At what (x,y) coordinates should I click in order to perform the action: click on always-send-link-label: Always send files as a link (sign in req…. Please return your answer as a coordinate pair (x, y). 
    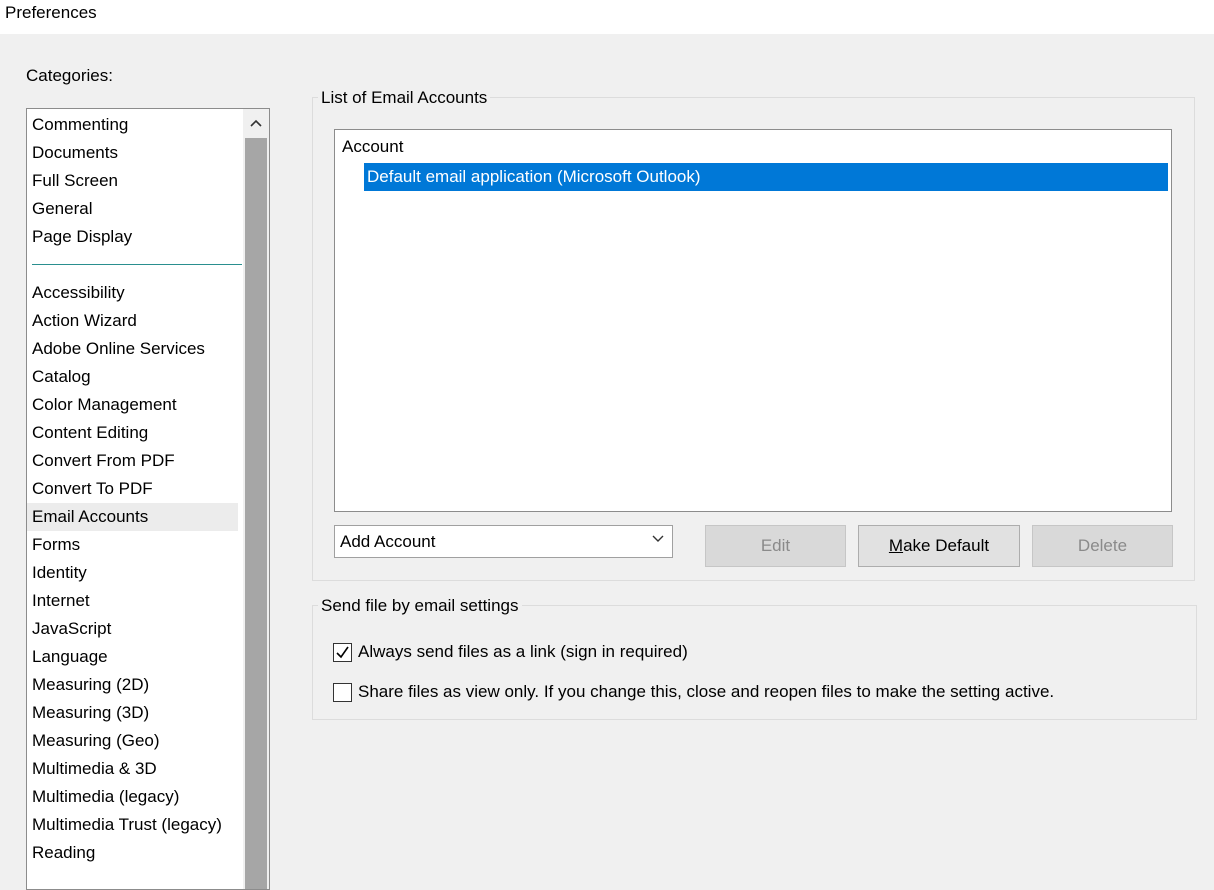
    Looking at the image, I should click on (523, 651).